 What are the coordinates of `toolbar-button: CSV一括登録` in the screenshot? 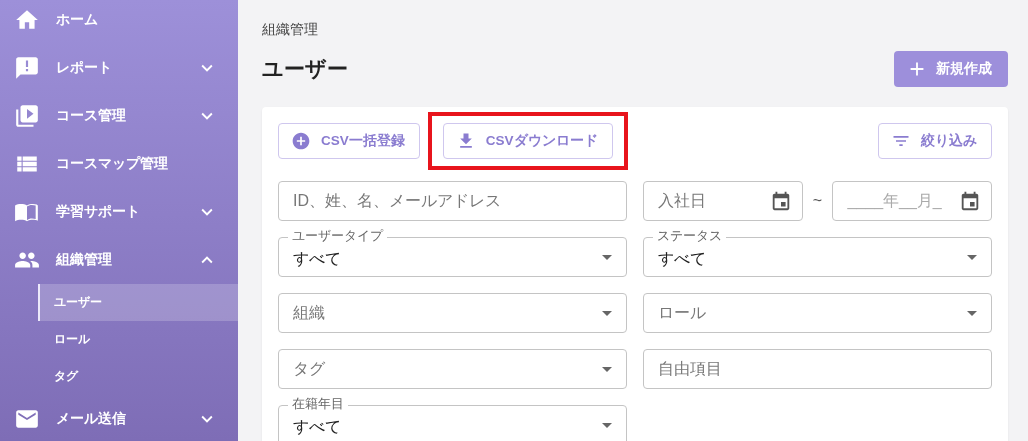 It's located at (349, 141).